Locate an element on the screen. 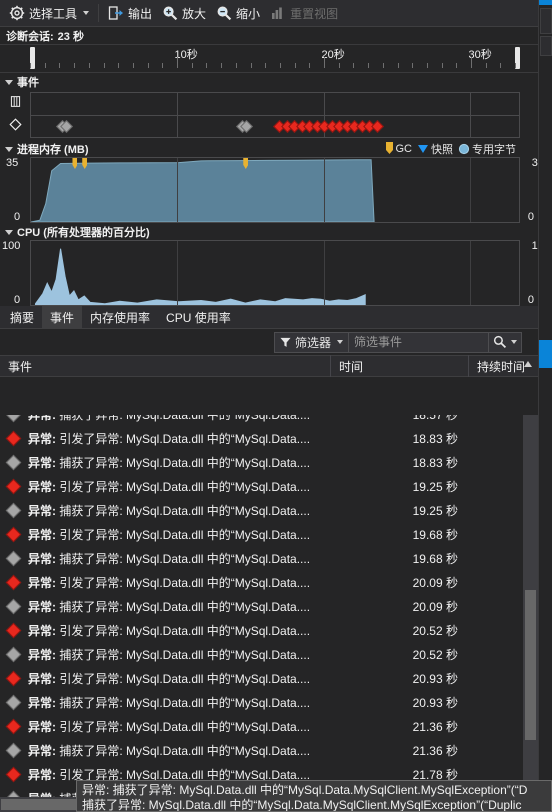  column-header-event: 事件 is located at coordinates (165, 366).